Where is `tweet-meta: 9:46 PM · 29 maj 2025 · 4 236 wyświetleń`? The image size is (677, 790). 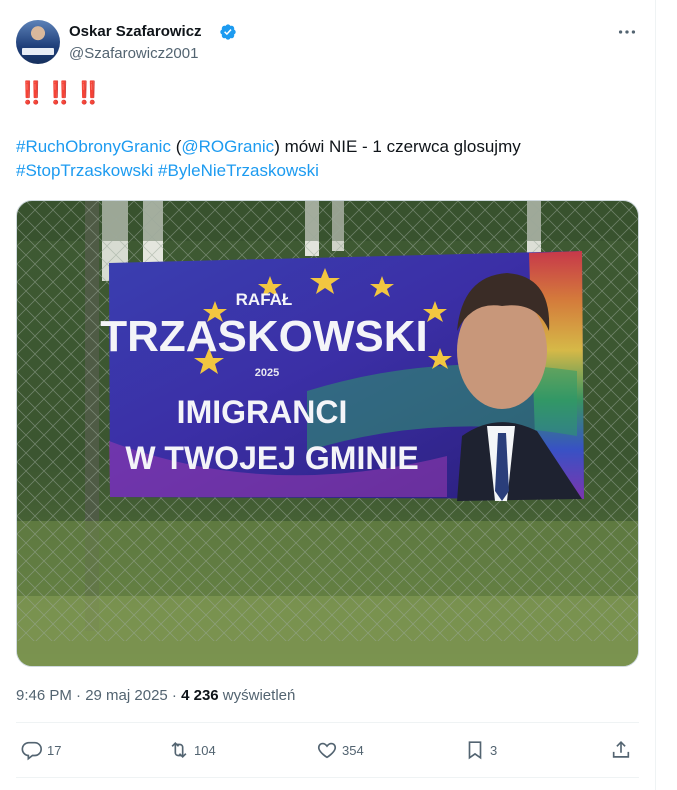
tweet-meta: 9:46 PM · 29 maj 2025 · 4 236 wyświetleń is located at coordinates (155, 695).